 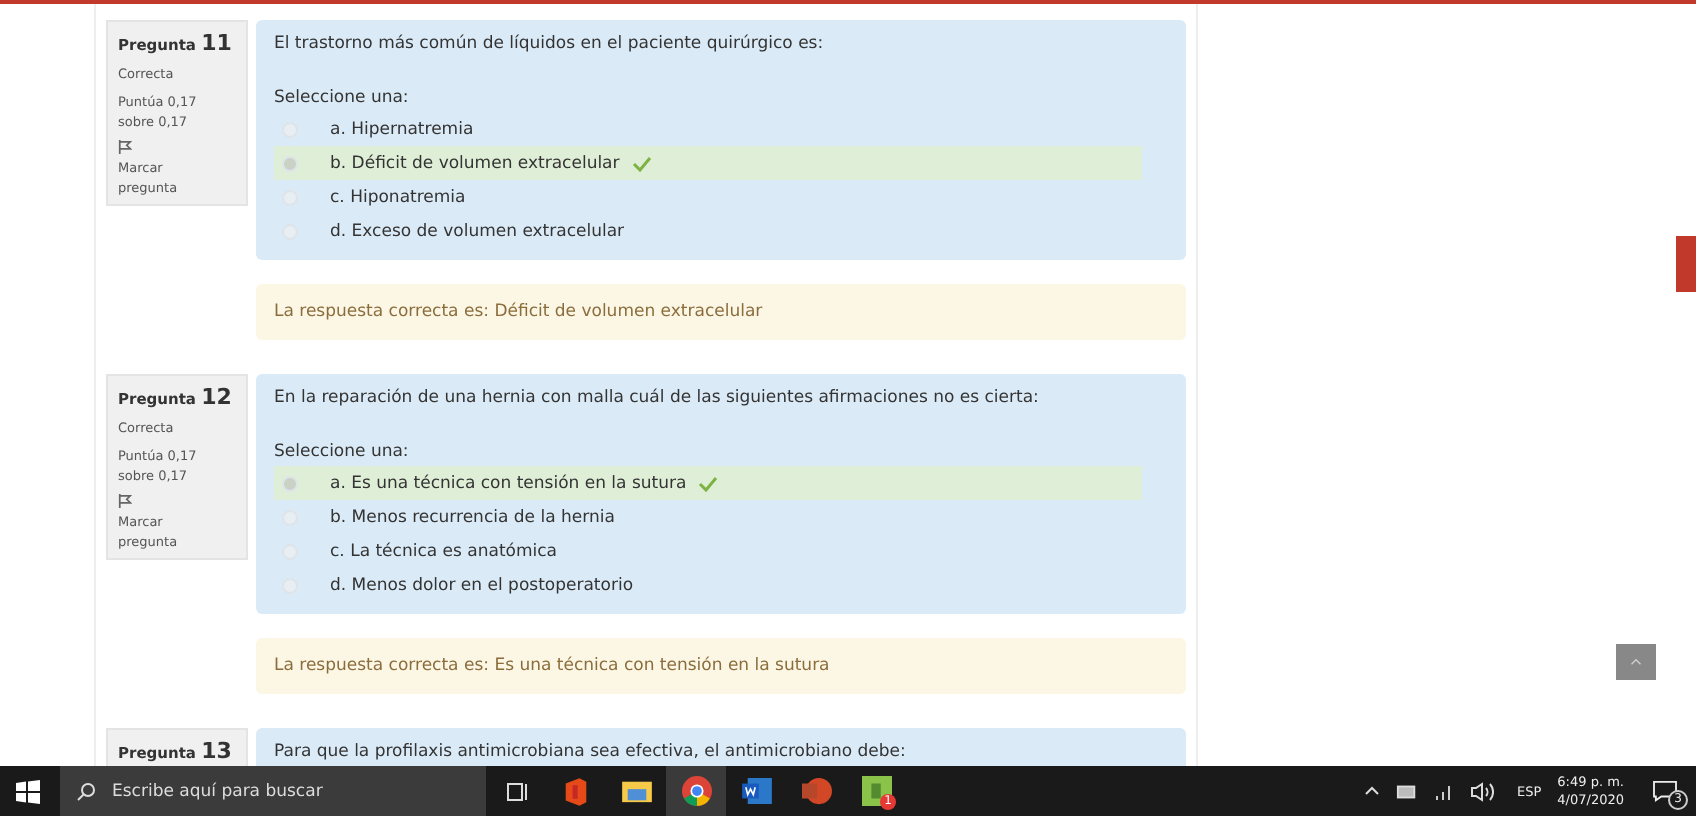 What do you see at coordinates (550, 46) in the screenshot?
I see `question-text: El trastorno más común de líquidos en el paciente quirúrgico es:` at bounding box center [550, 46].